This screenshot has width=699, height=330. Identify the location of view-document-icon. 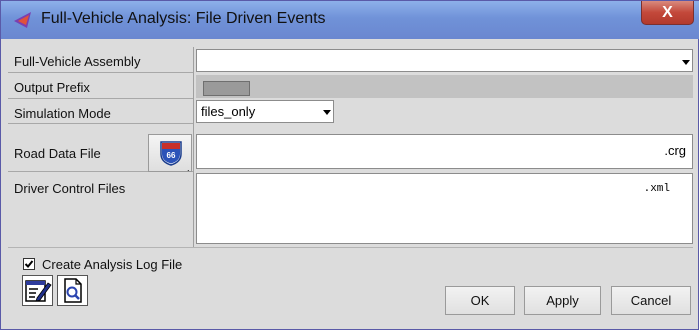
(73, 290).